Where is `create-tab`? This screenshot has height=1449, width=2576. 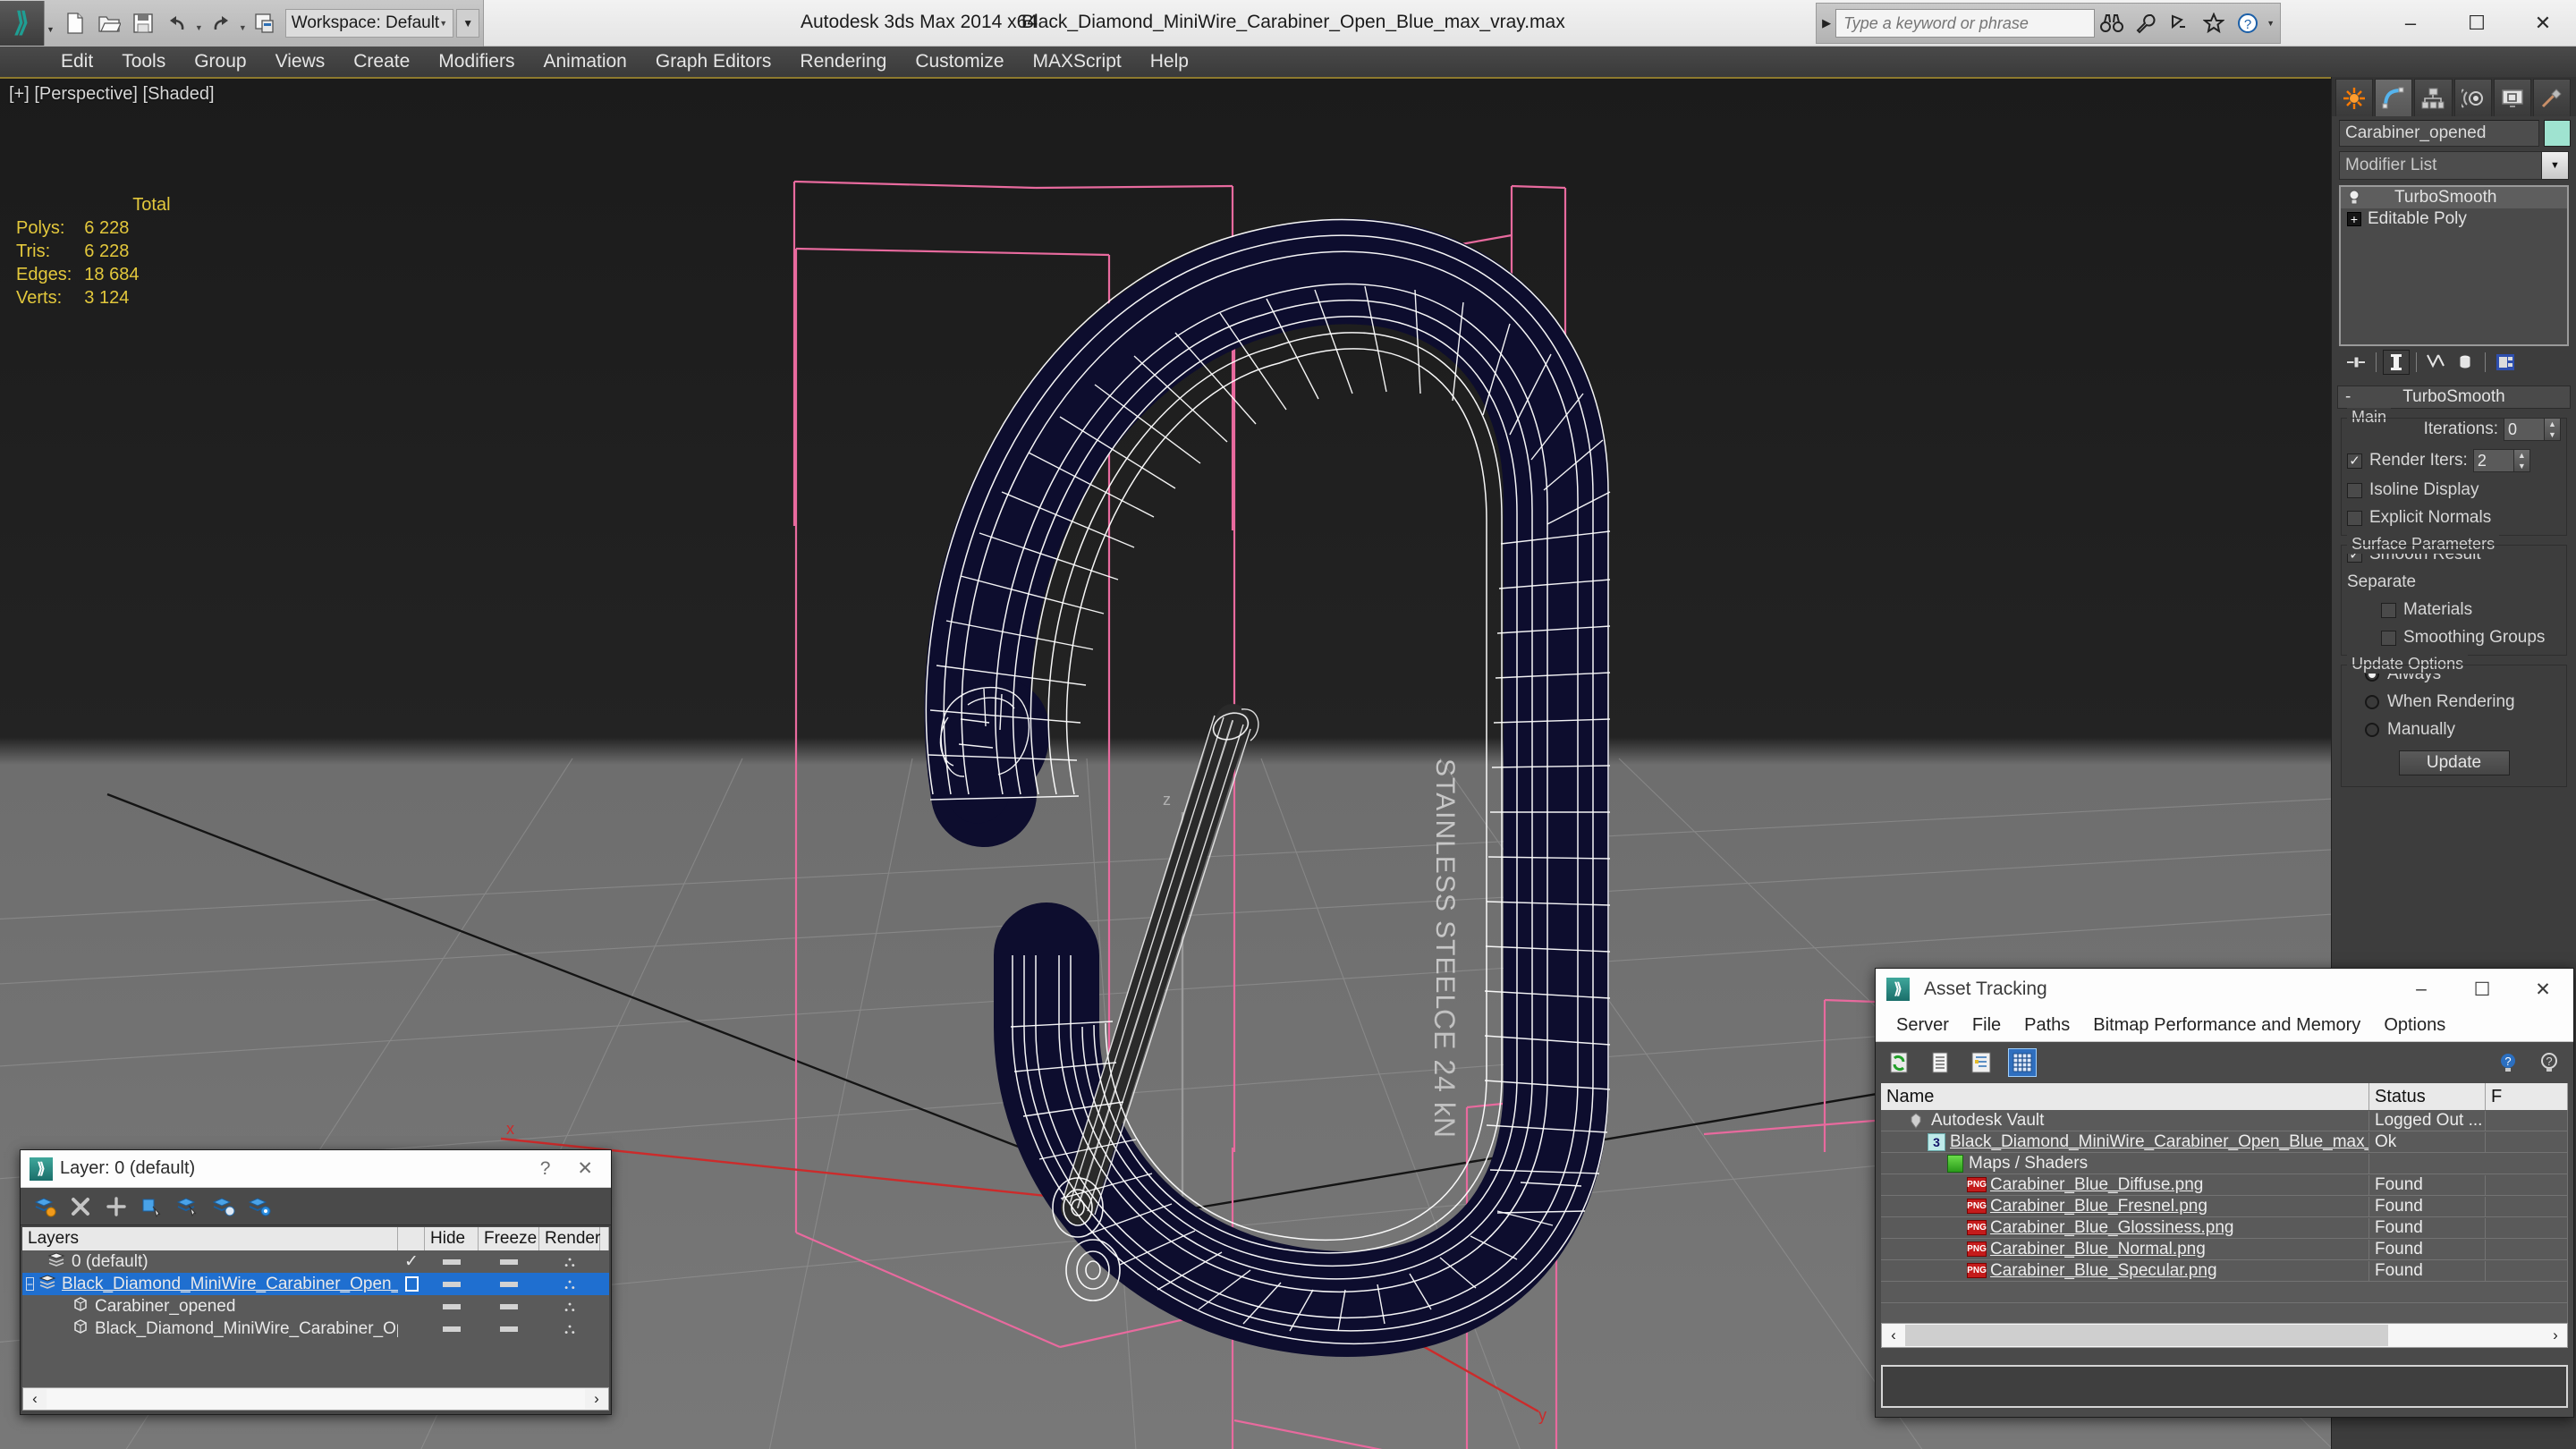
create-tab is located at coordinates (2354, 97).